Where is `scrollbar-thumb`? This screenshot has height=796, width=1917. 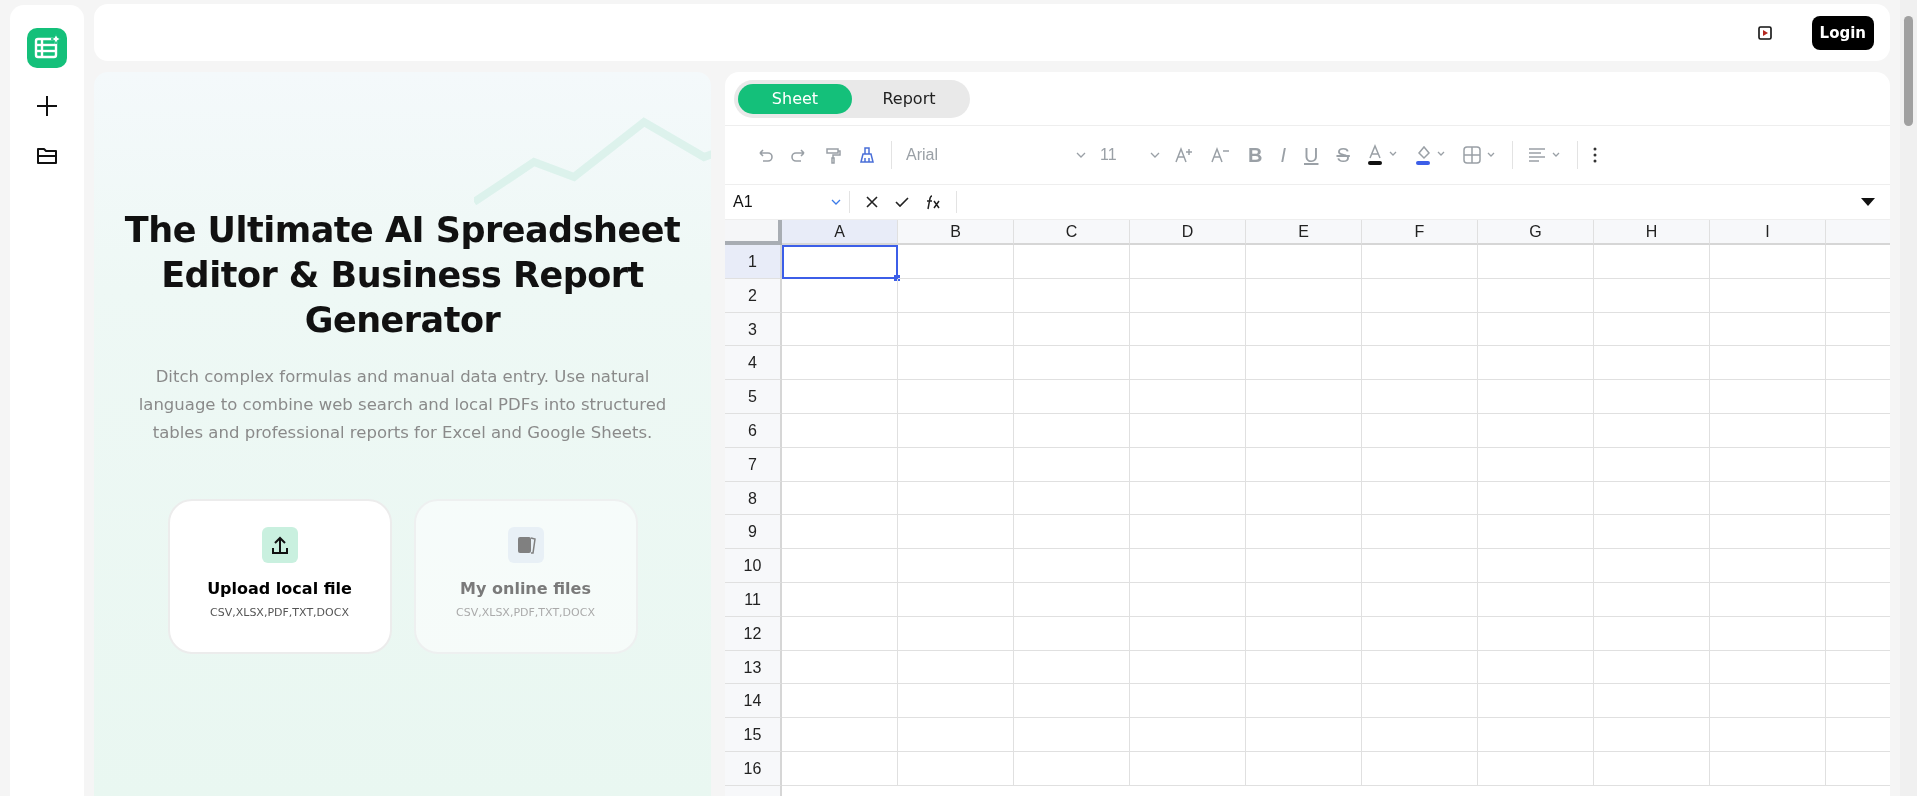 scrollbar-thumb is located at coordinates (1908, 71).